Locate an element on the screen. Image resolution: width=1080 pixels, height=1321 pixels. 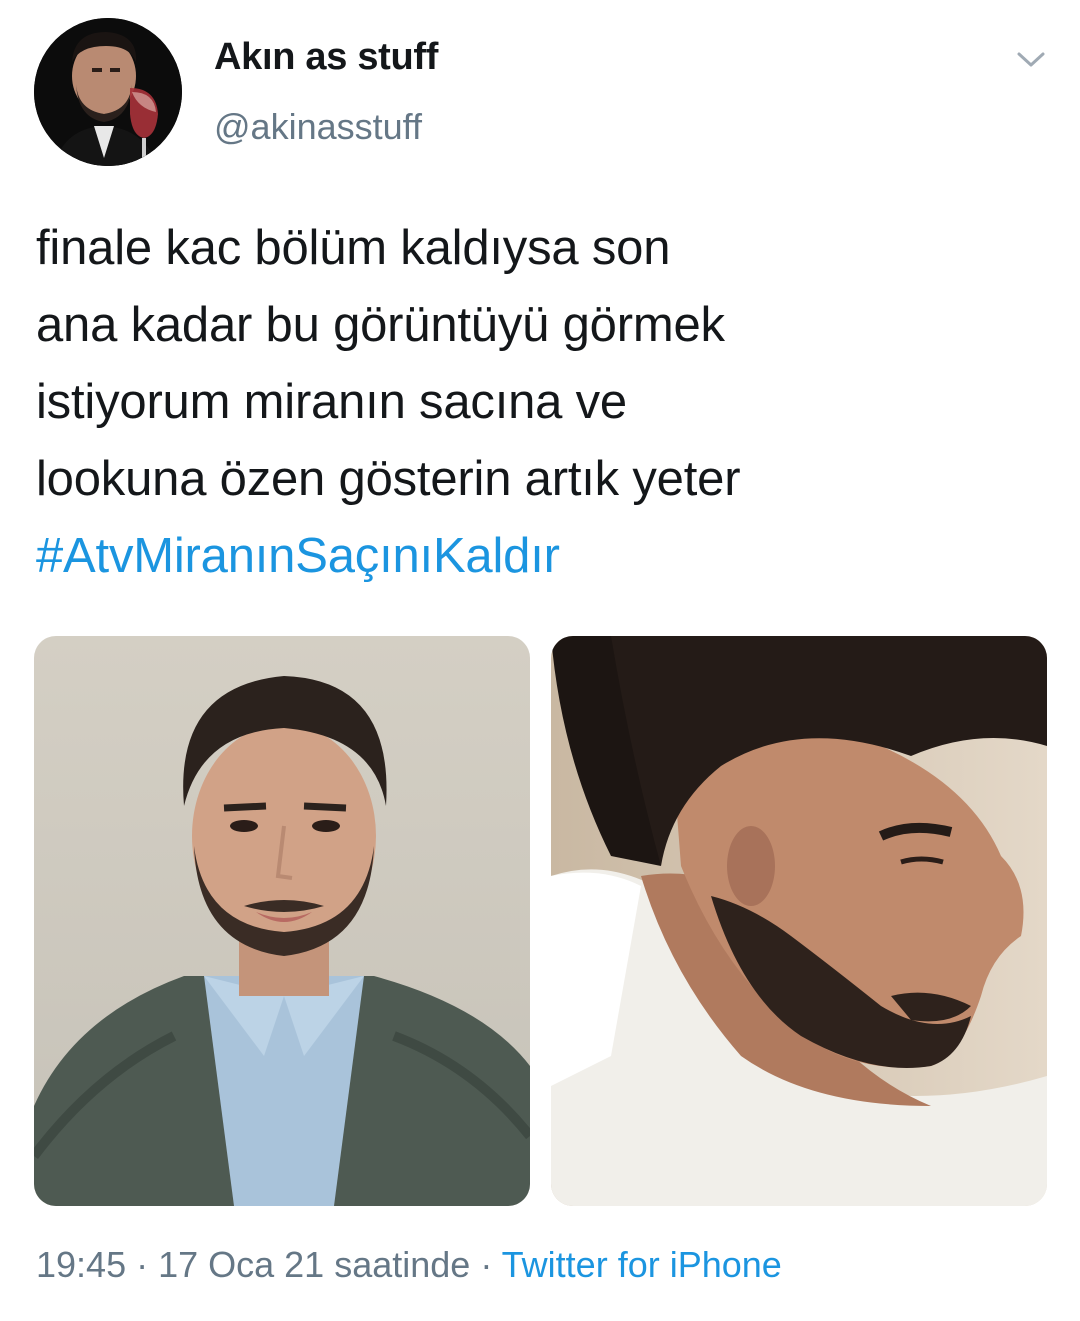
avatar-photo is located at coordinates (108, 92).